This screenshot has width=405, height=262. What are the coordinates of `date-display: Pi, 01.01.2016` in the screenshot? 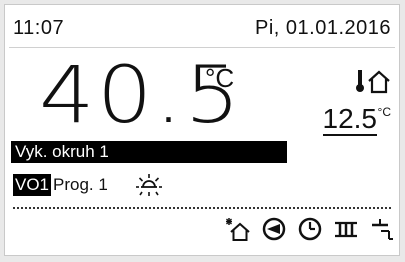 It's located at (323, 28).